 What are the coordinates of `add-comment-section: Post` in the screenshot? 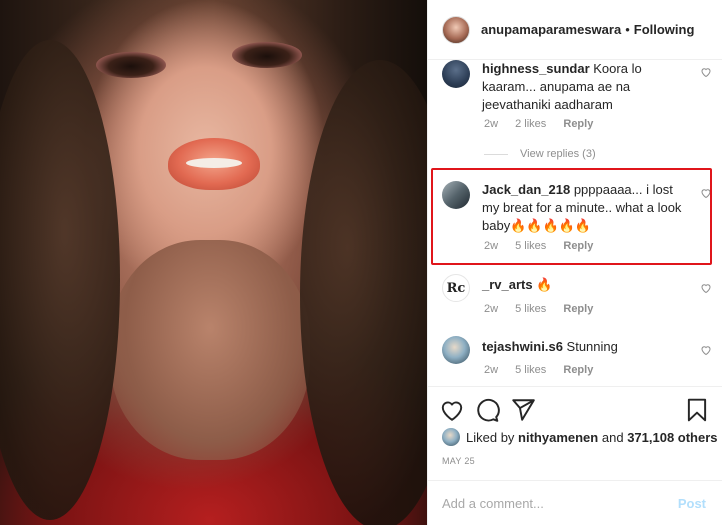 It's located at (575, 502).